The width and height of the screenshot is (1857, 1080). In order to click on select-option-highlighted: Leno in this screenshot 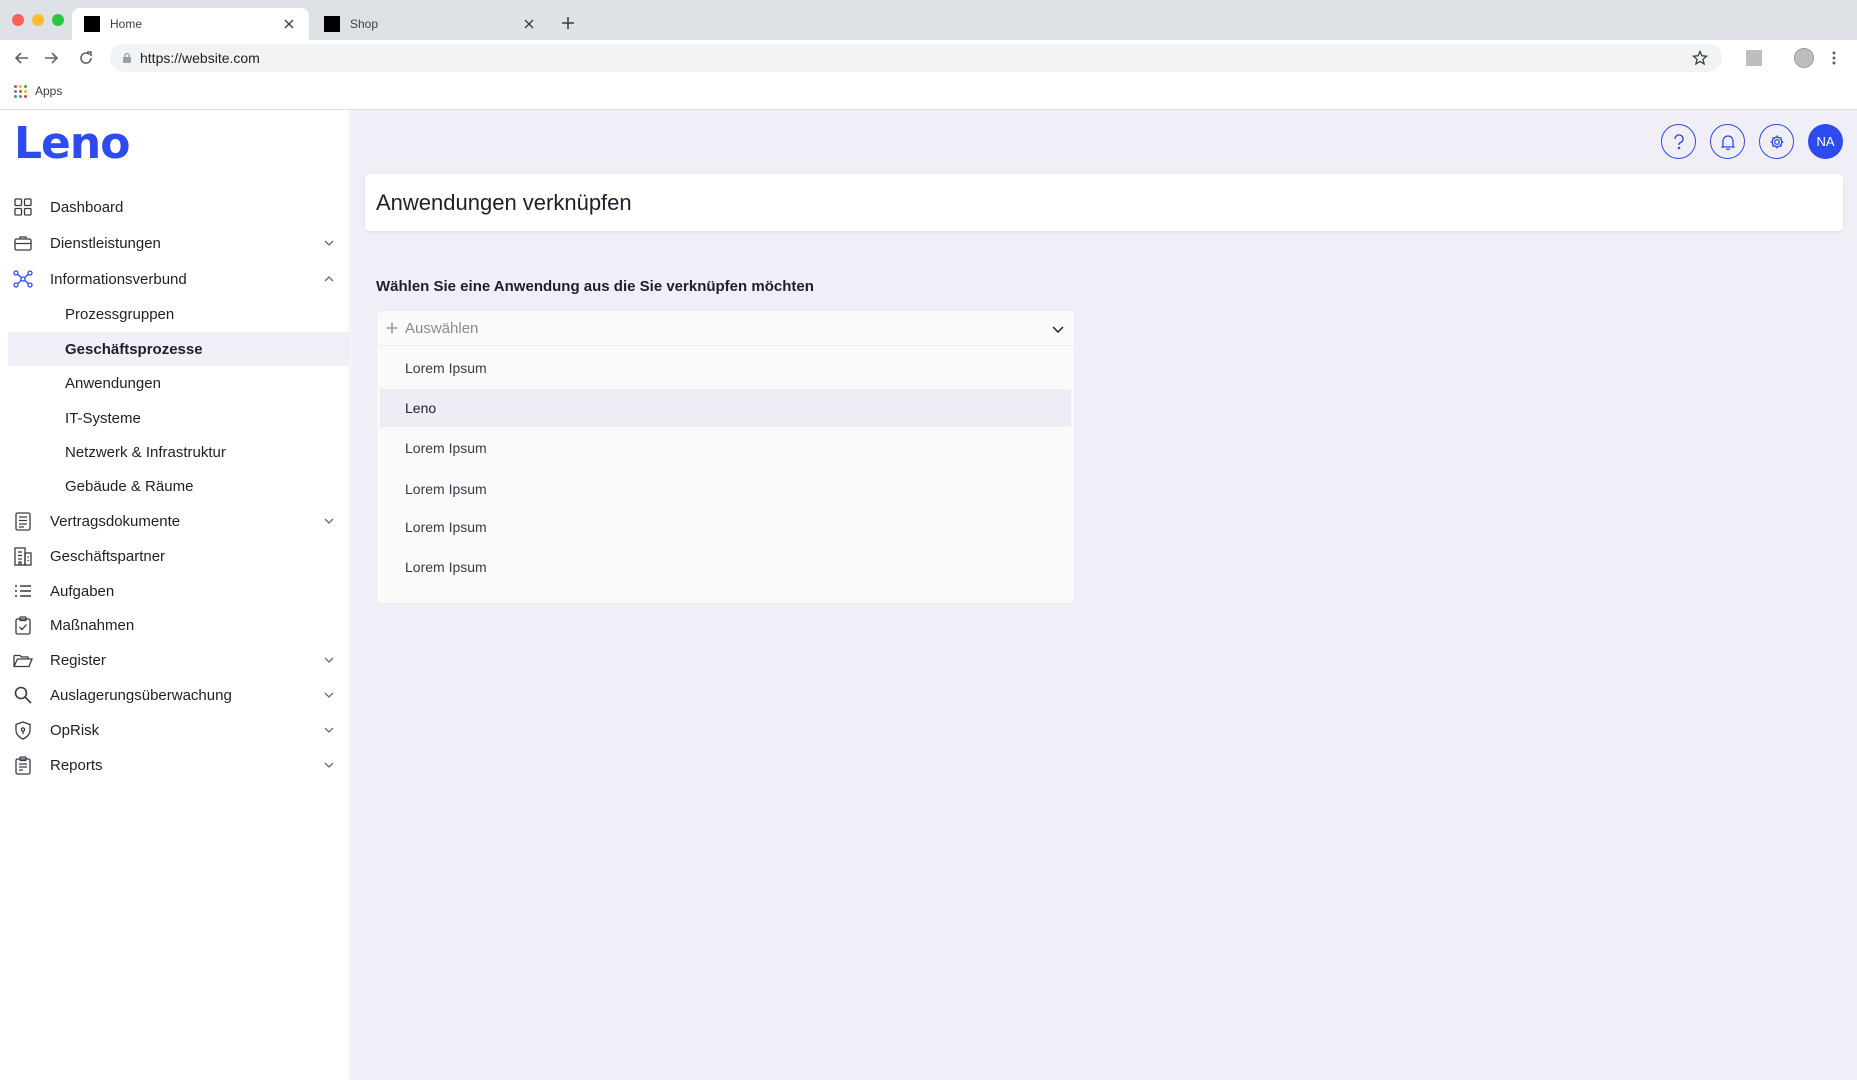, I will do `click(725, 408)`.